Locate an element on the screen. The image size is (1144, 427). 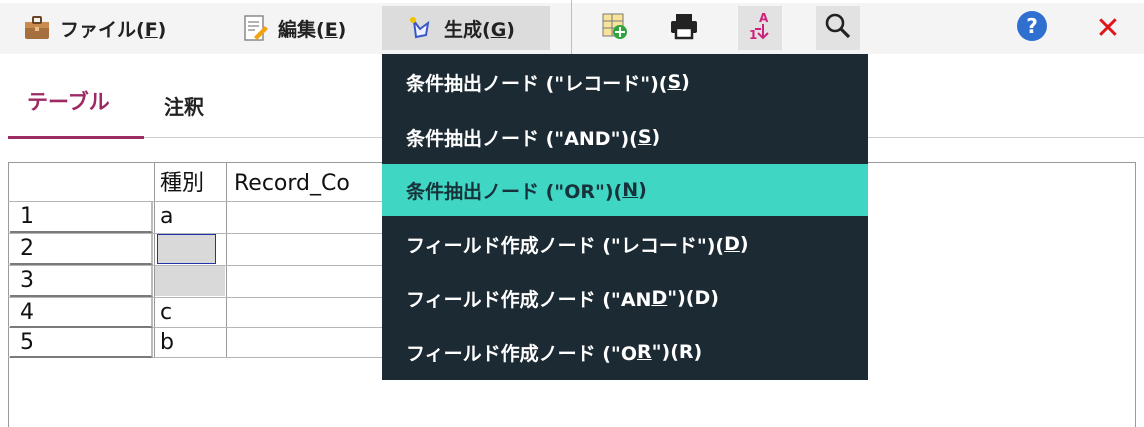
menu-bar: ファイル(F) 編集(E) 生成(G) A 1 ? ✕ is located at coordinates (572, 27).